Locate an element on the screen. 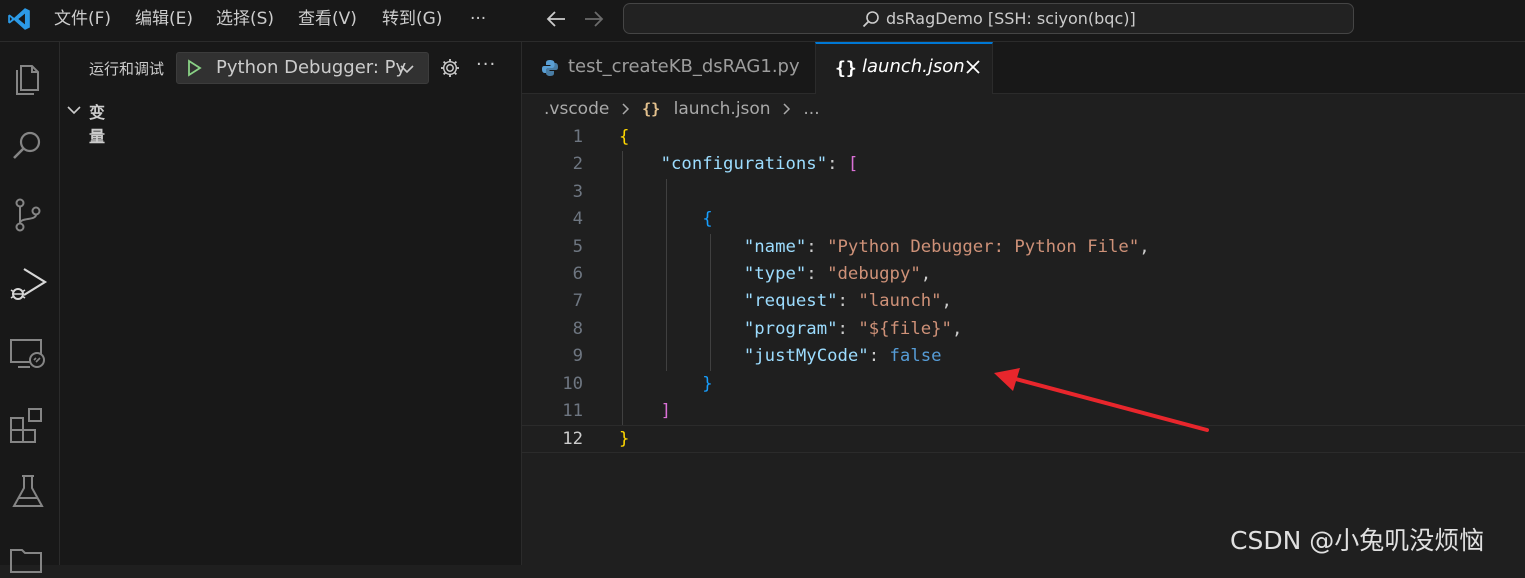  line-content: "request": "launch", is located at coordinates (785, 301).